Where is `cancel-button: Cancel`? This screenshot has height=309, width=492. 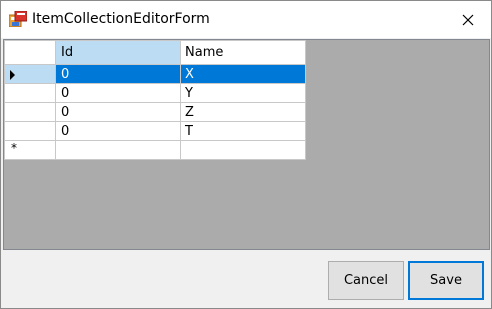 cancel-button: Cancel is located at coordinates (366, 280).